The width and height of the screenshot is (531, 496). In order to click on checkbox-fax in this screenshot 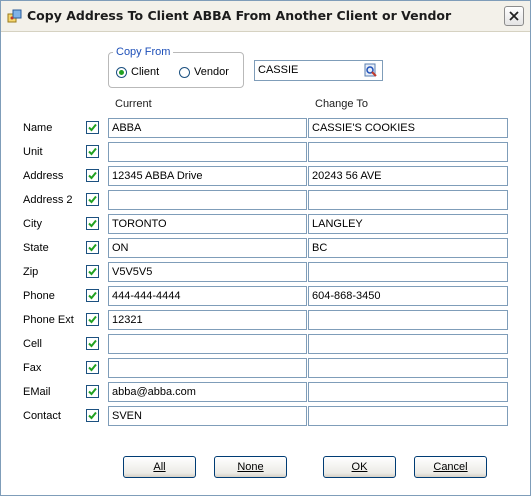, I will do `click(92, 367)`.